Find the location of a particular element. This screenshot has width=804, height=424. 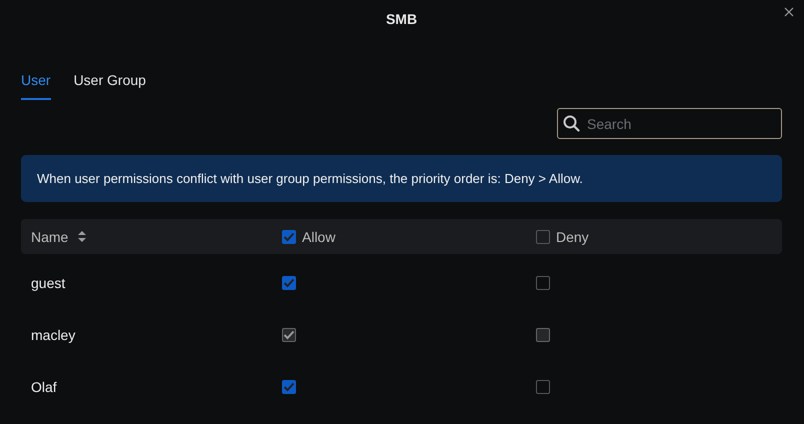

table-cell: guest is located at coordinates (48, 283).